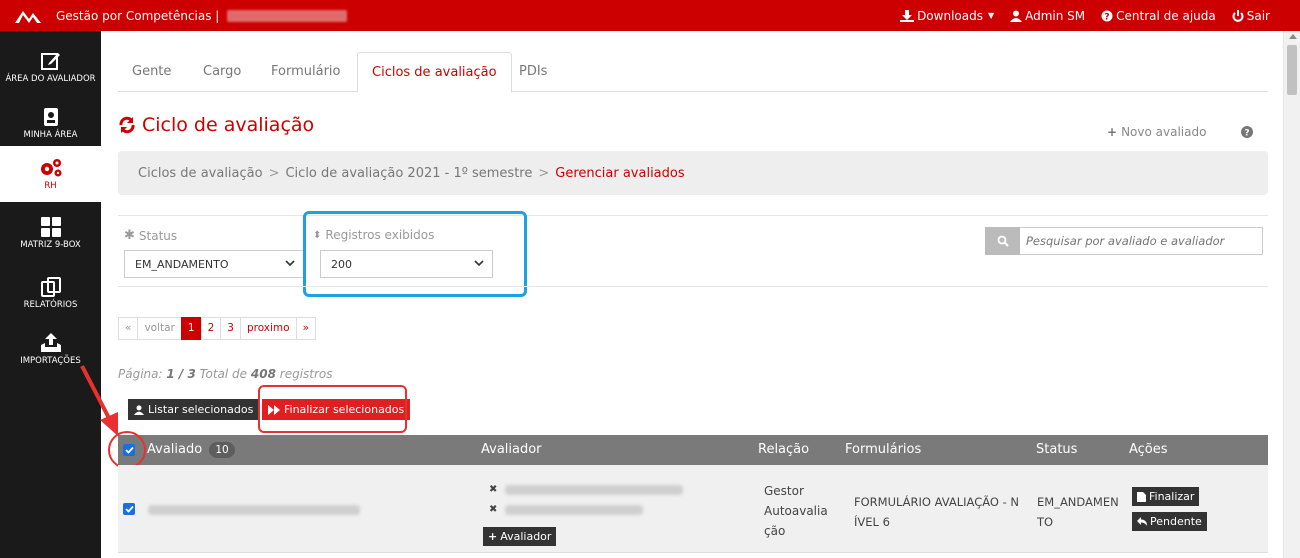  I want to click on row-checkbox, so click(129, 509).